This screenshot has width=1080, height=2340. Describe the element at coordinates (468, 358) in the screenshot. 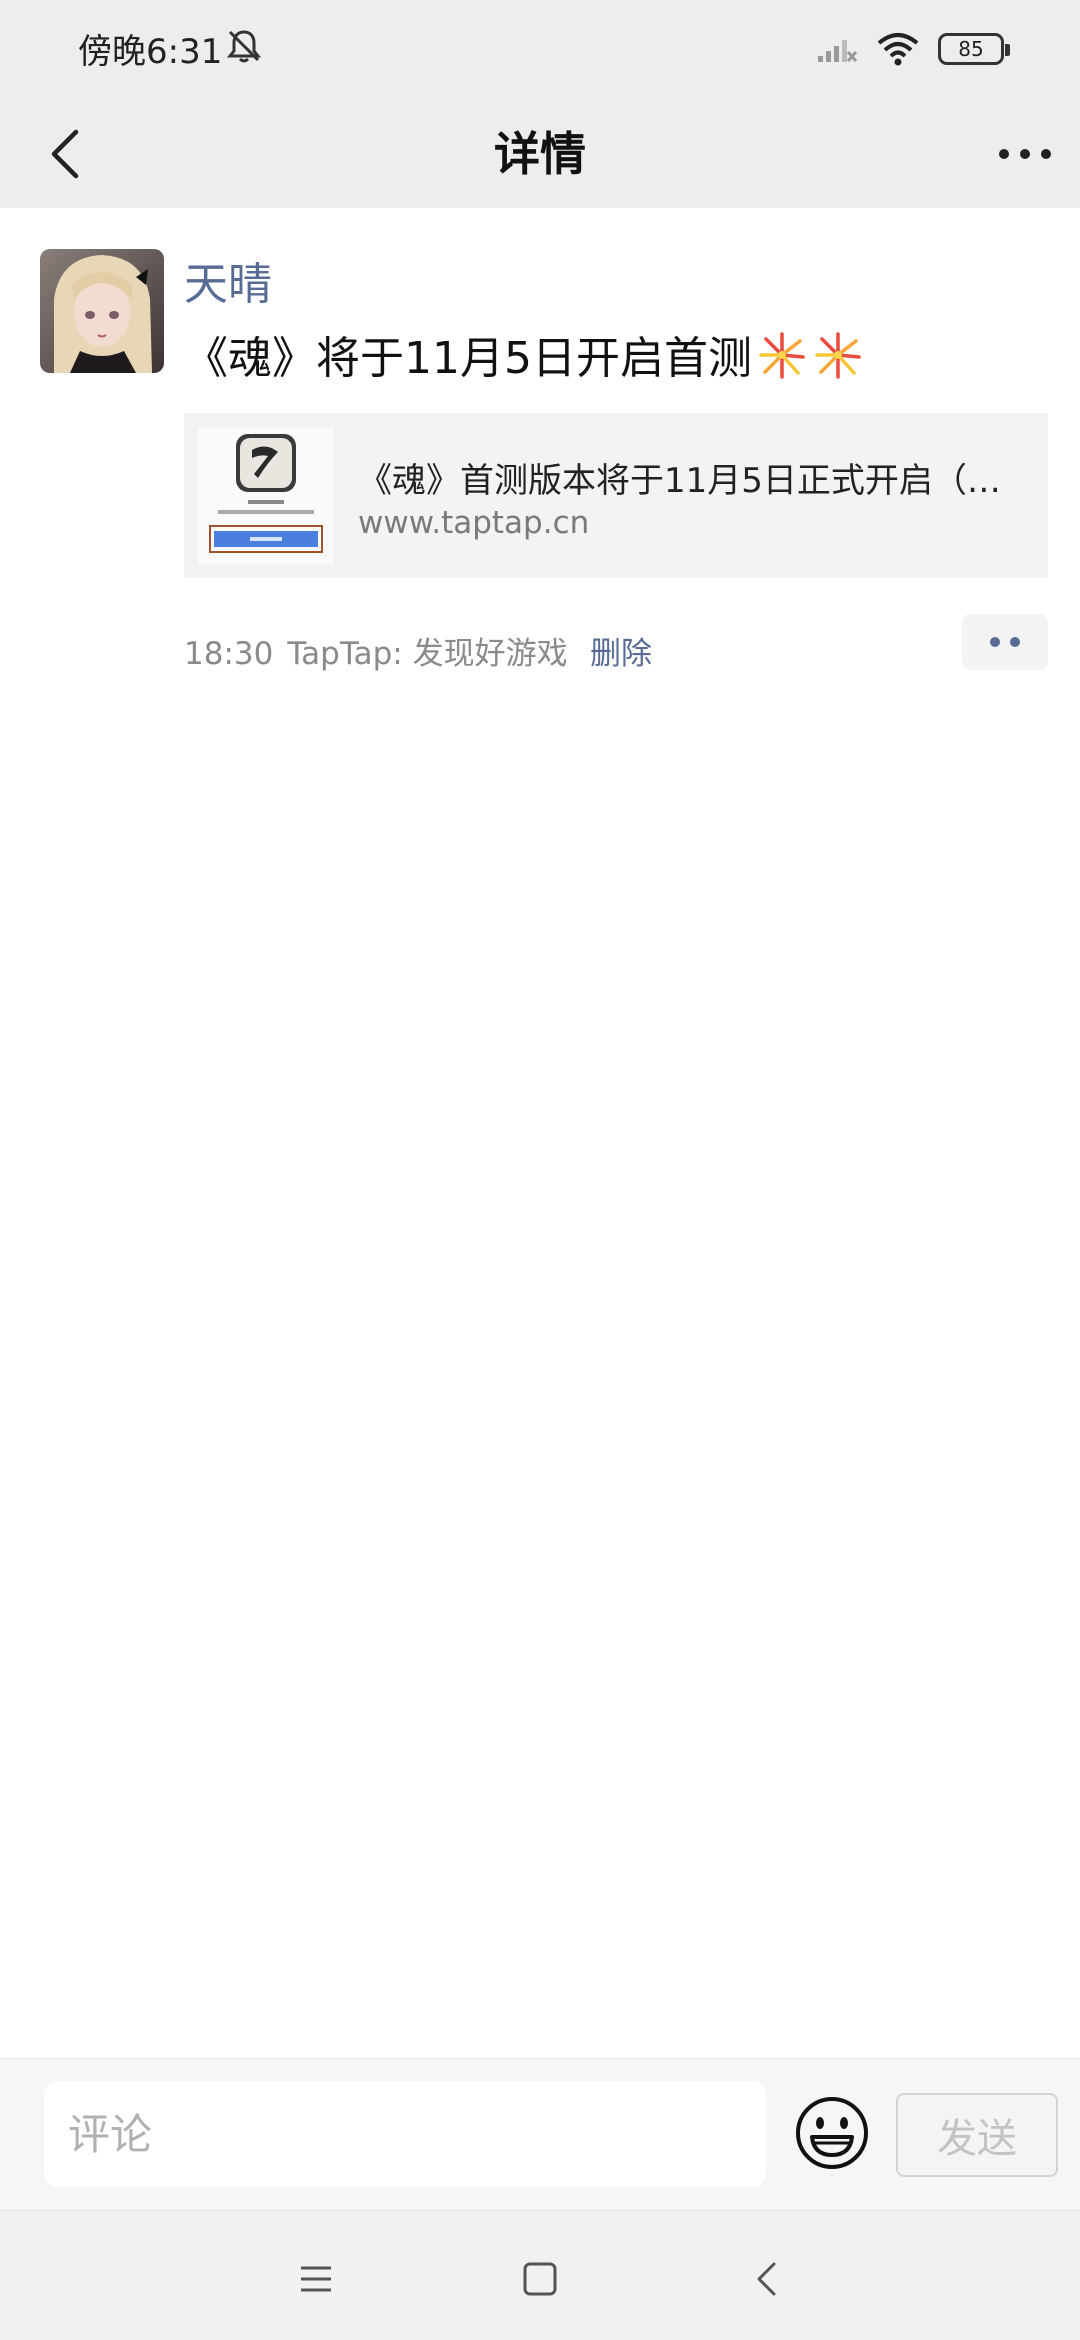

I see `post-text-content: 《魂》将于11月5日开启首测` at that location.